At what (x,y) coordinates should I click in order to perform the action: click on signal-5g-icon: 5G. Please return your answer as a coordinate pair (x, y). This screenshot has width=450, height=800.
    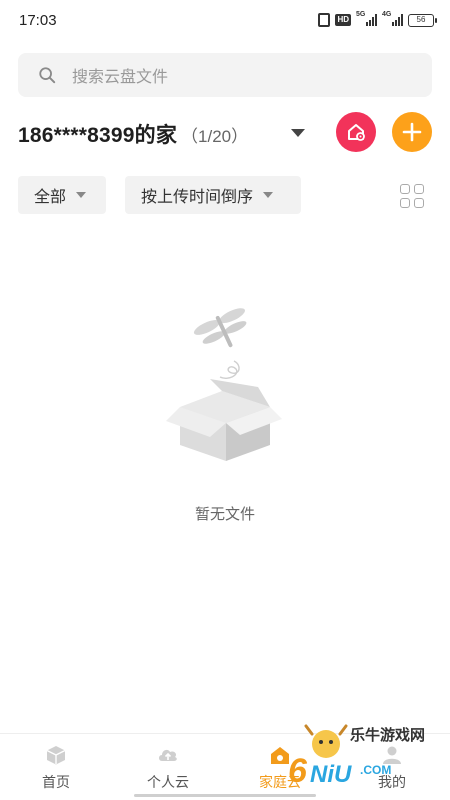
    Looking at the image, I should click on (366, 18).